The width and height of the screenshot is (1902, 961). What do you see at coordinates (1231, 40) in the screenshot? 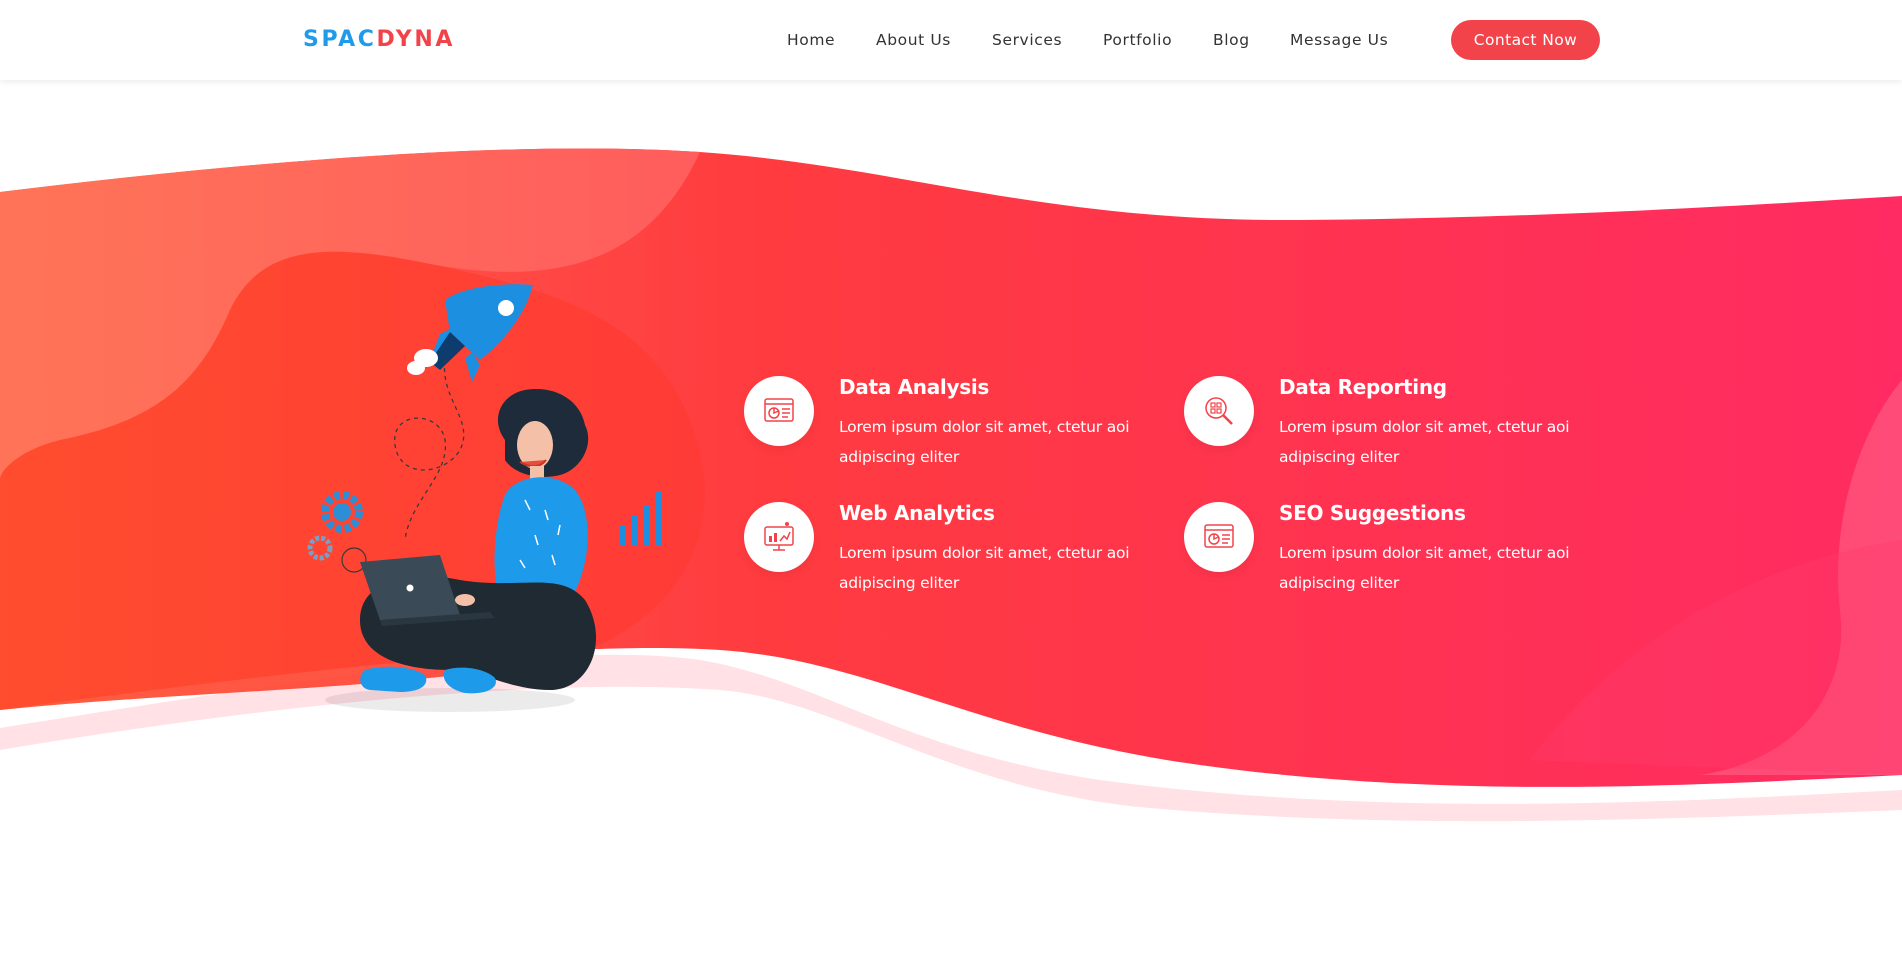
I see `nav-item-blog: Blog` at bounding box center [1231, 40].